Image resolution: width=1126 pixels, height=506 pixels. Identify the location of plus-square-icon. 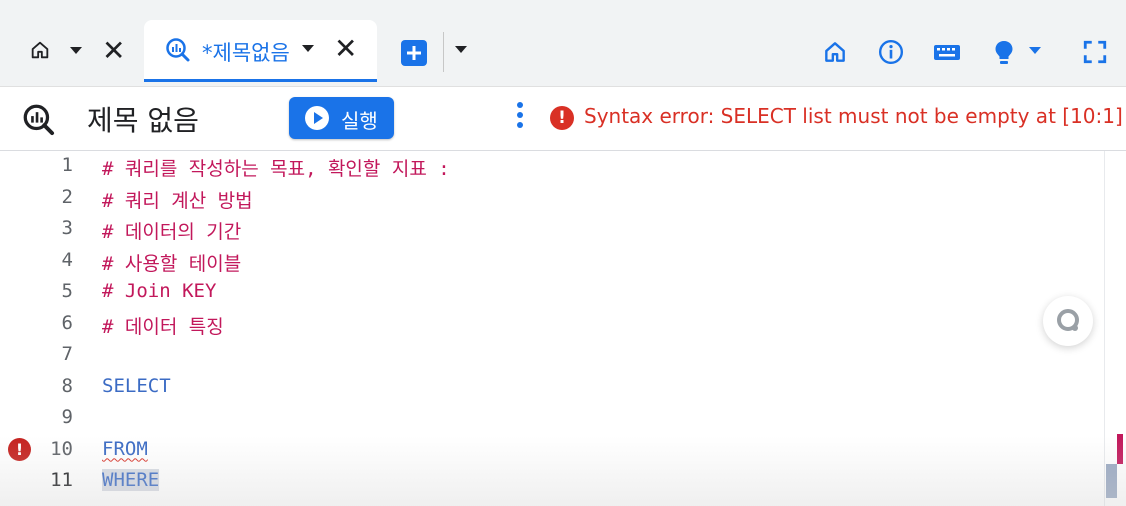
(414, 53).